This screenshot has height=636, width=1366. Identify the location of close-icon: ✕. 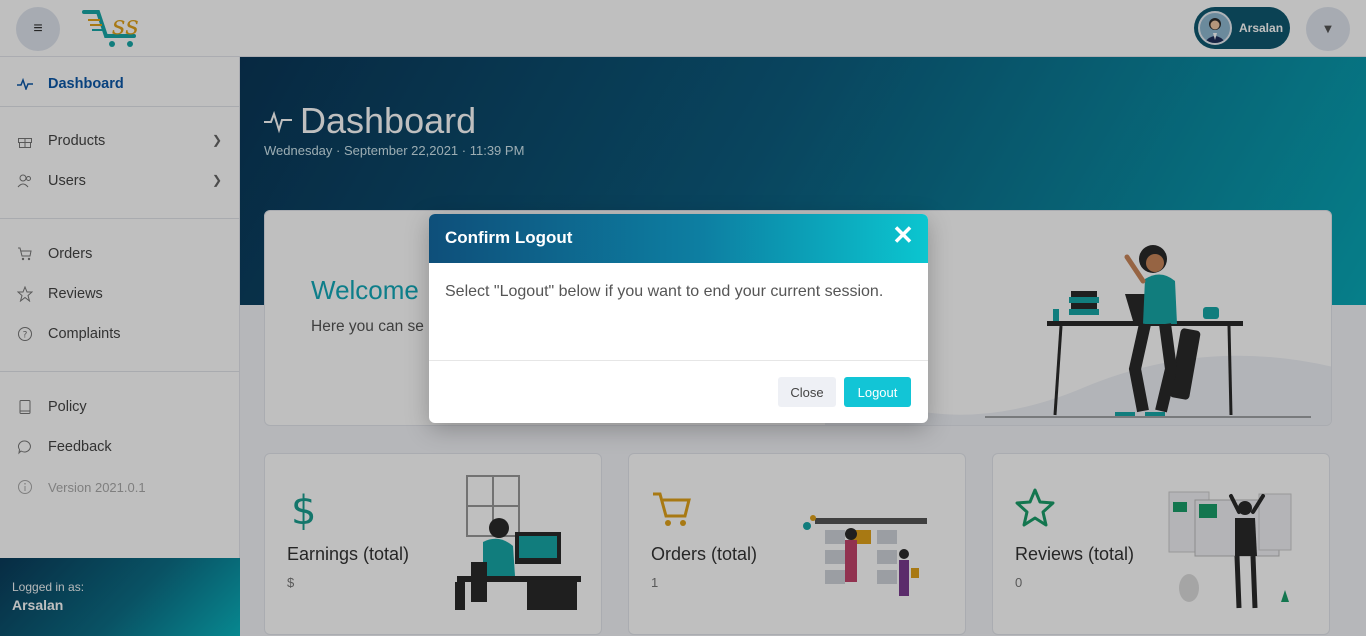
(903, 235).